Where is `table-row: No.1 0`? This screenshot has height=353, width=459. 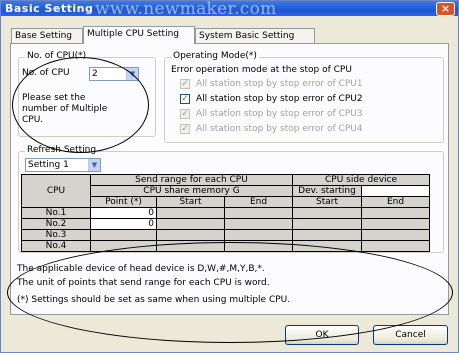
table-row: No.1 0 is located at coordinates (225, 213).